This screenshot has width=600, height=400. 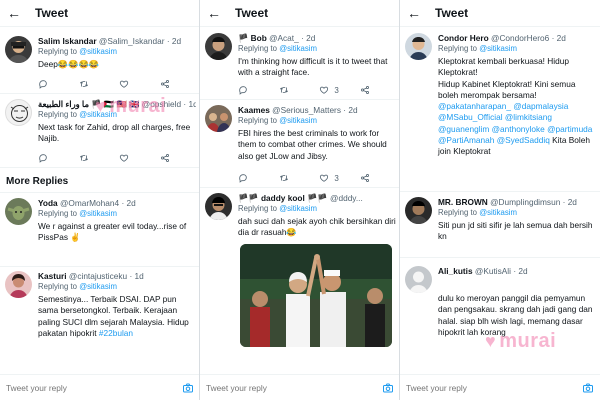 I want to click on user-name: ما وراء الطبيعة 🏴 🇵🇸 🇲🇾 🇬🇧, so click(x=88, y=104).